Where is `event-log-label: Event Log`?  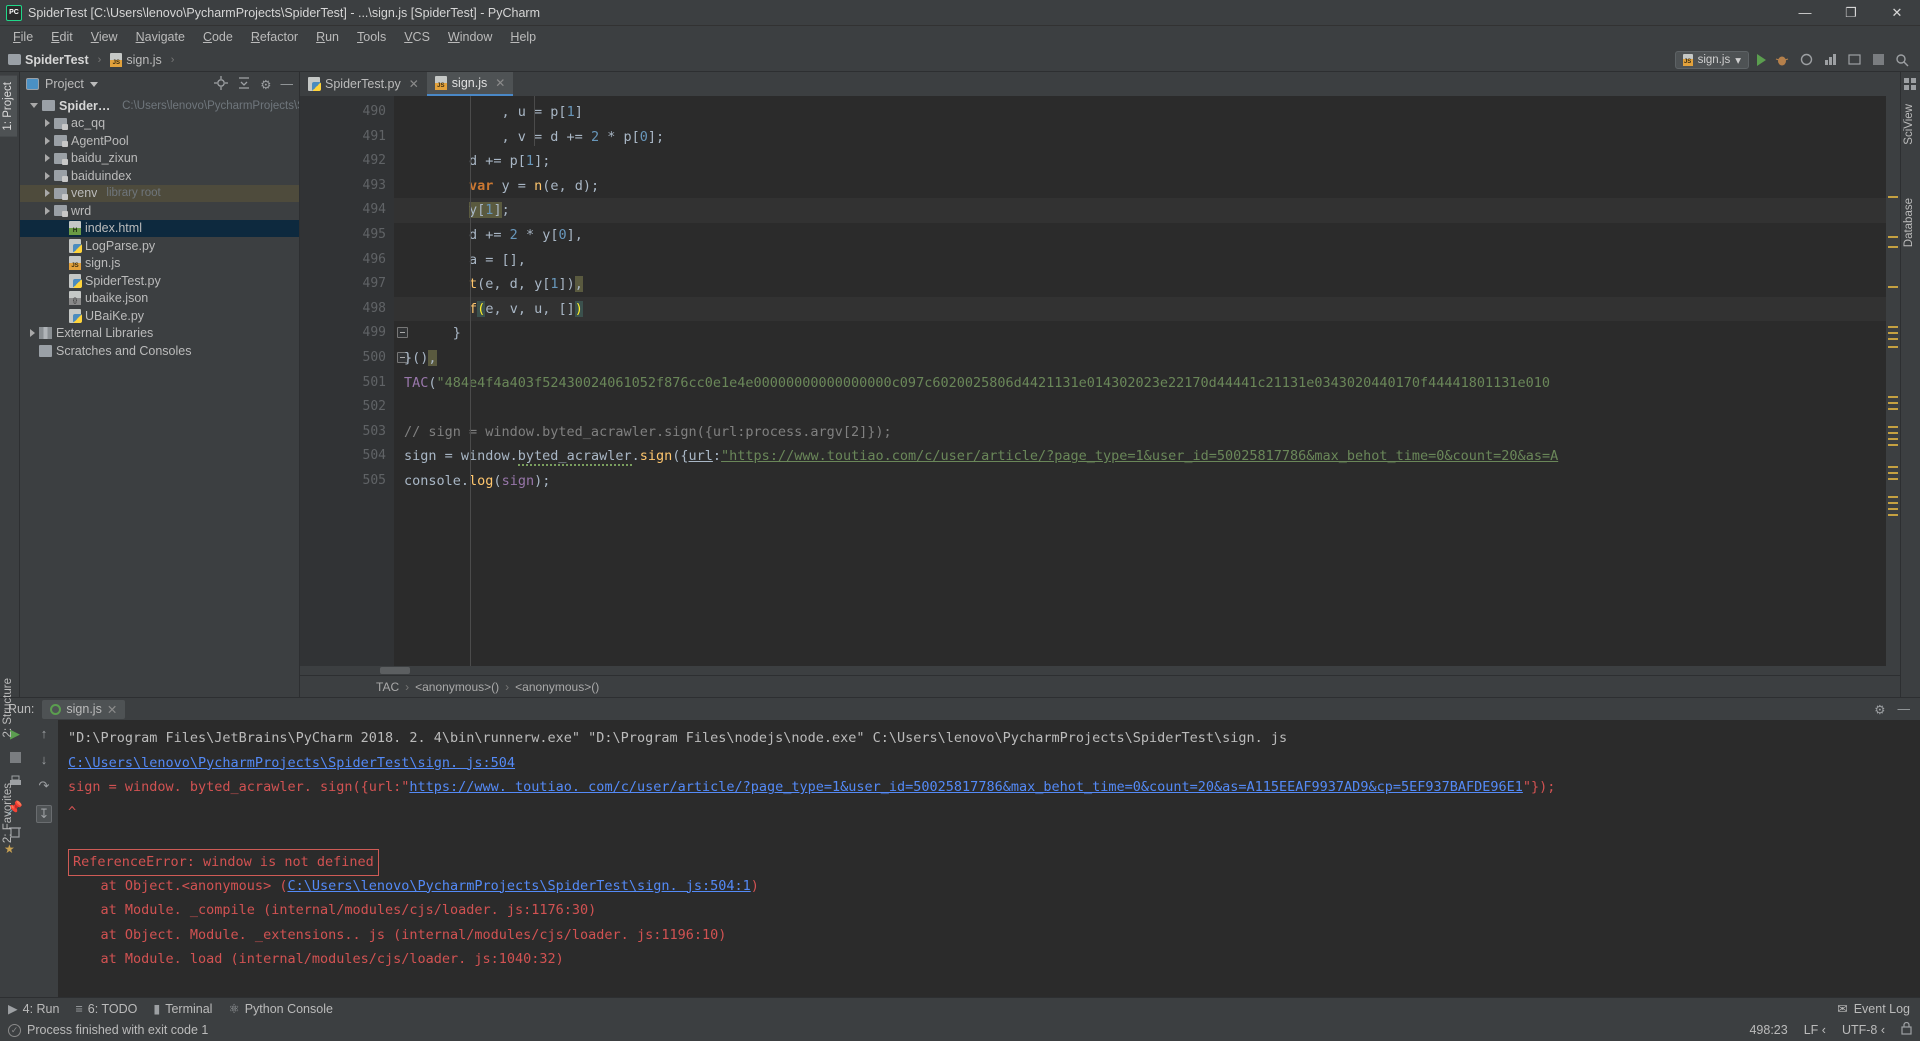
event-log-label: Event Log is located at coordinates (1882, 1009).